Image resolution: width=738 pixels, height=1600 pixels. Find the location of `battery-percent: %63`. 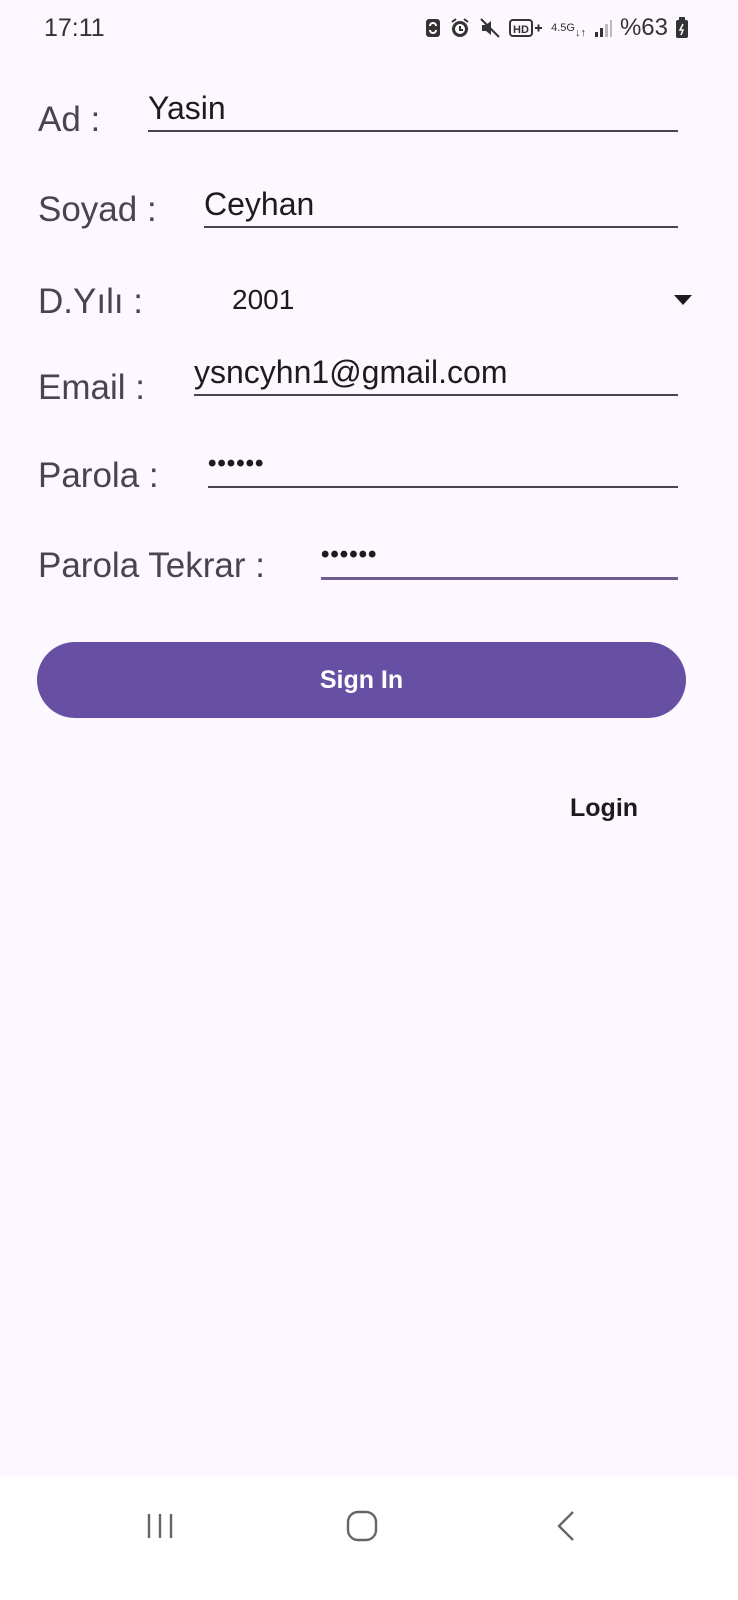

battery-percent: %63 is located at coordinates (643, 27).